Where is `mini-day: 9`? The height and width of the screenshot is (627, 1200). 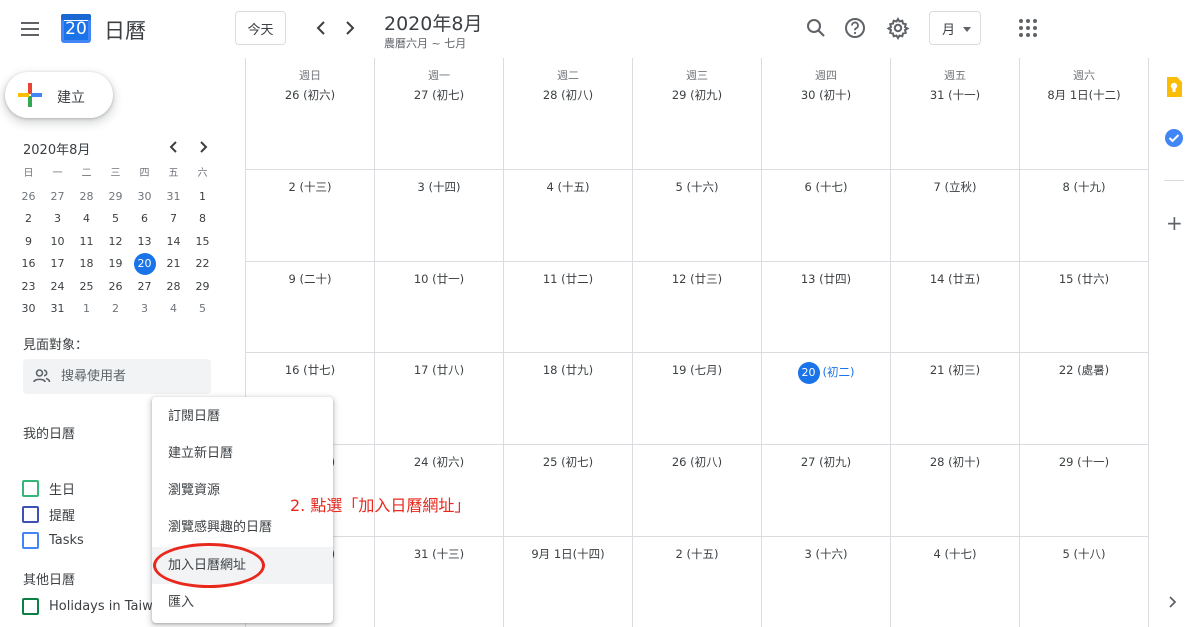 mini-day: 9 is located at coordinates (28, 242).